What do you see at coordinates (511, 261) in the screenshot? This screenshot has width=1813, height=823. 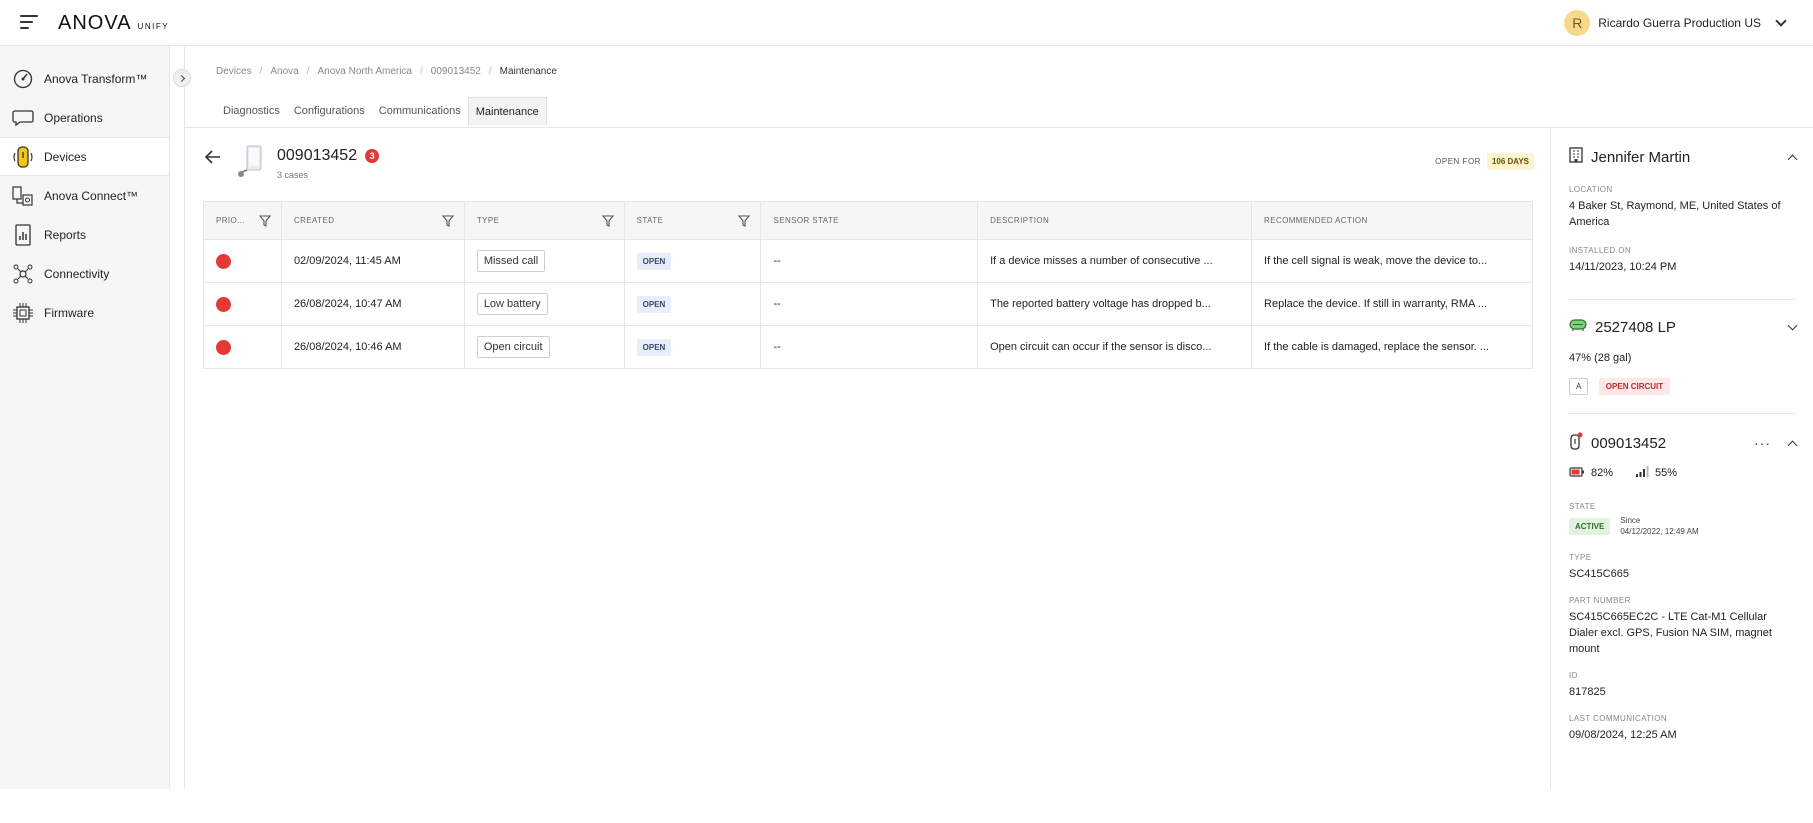 I see `type-chip: Missed call` at bounding box center [511, 261].